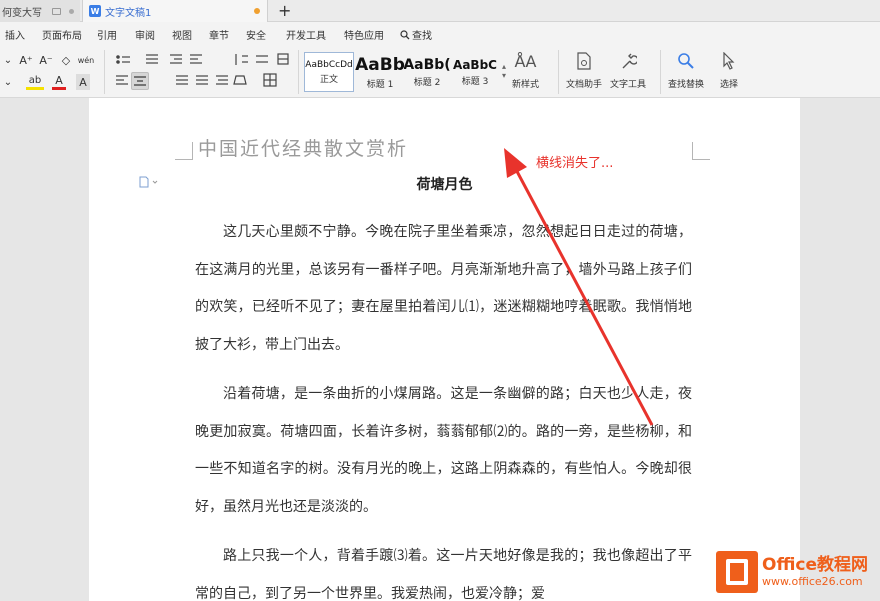 This screenshot has width=880, height=601. I want to click on window-icon, so click(56, 11).